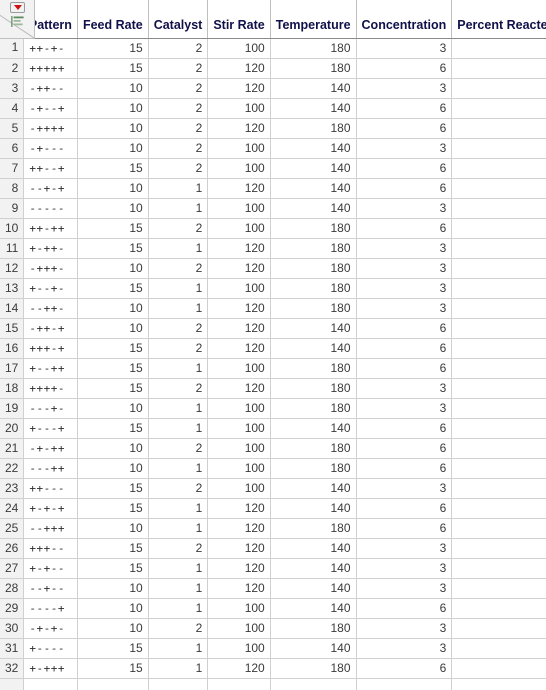 This screenshot has height=690, width=546. I want to click on table-row: 8 --+-+ 10 1 120 140 6, so click(273, 188).